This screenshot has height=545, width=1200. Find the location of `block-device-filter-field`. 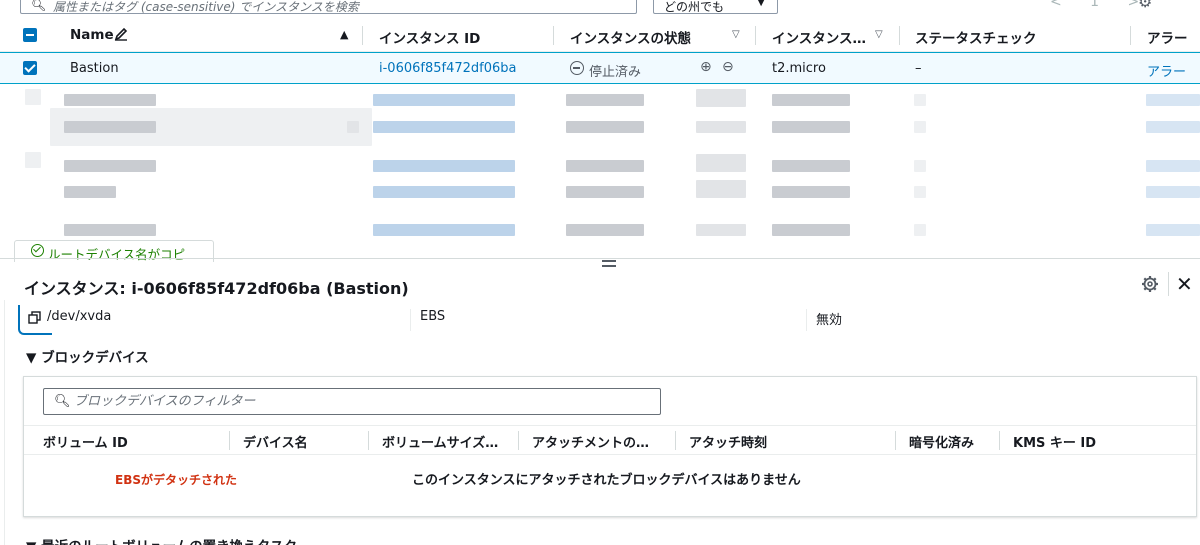

block-device-filter-field is located at coordinates (359, 401).